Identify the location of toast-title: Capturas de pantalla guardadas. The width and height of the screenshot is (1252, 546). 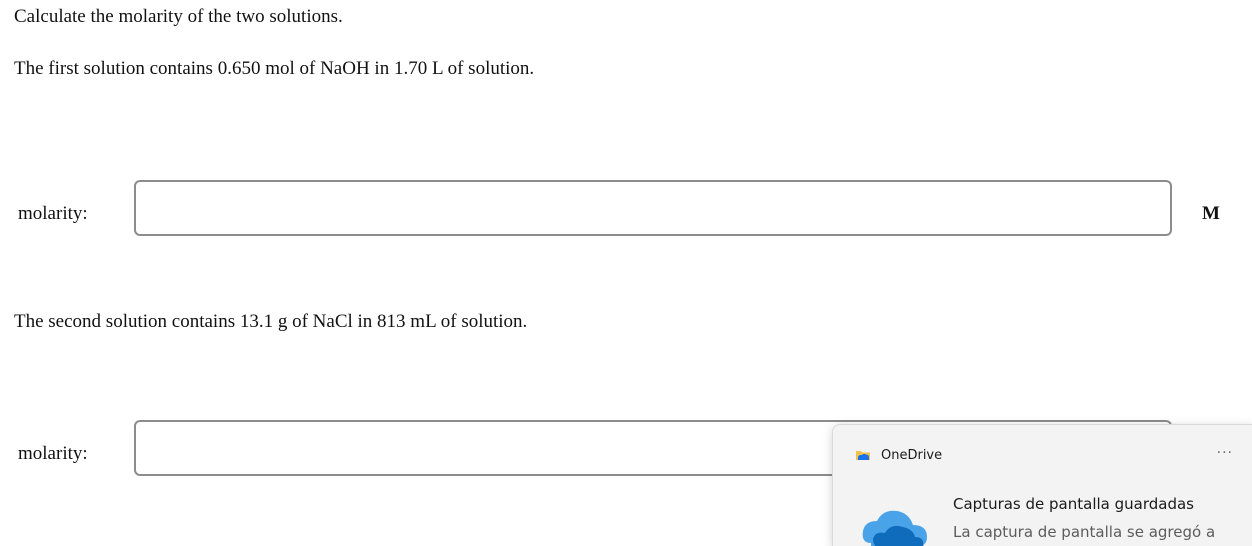
(1073, 504).